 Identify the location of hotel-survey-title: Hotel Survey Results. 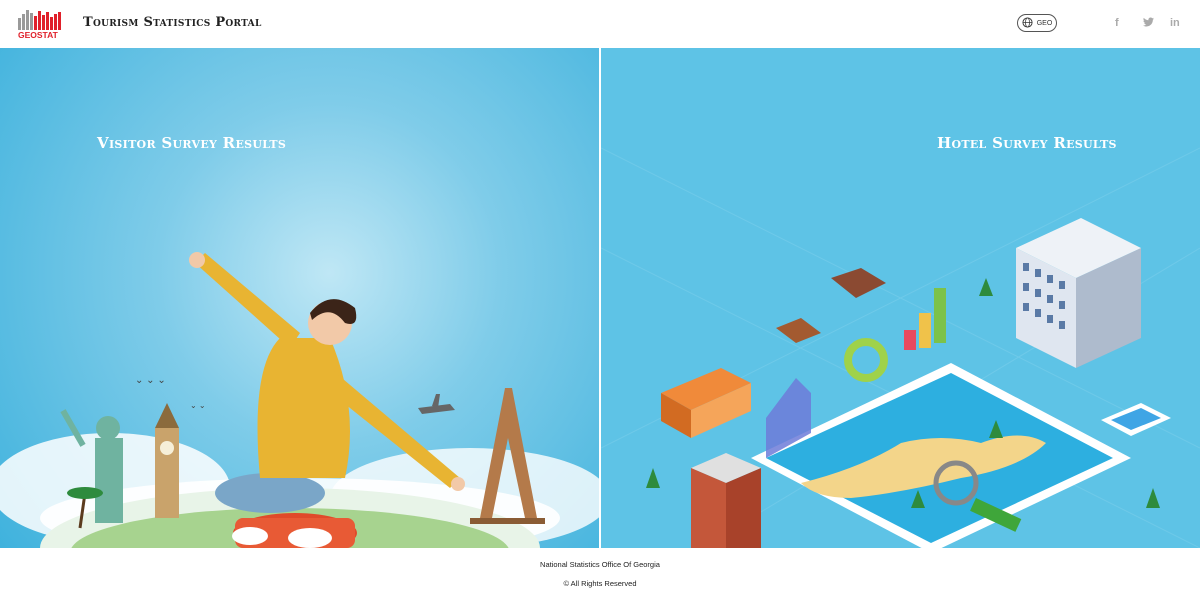
(1027, 143).